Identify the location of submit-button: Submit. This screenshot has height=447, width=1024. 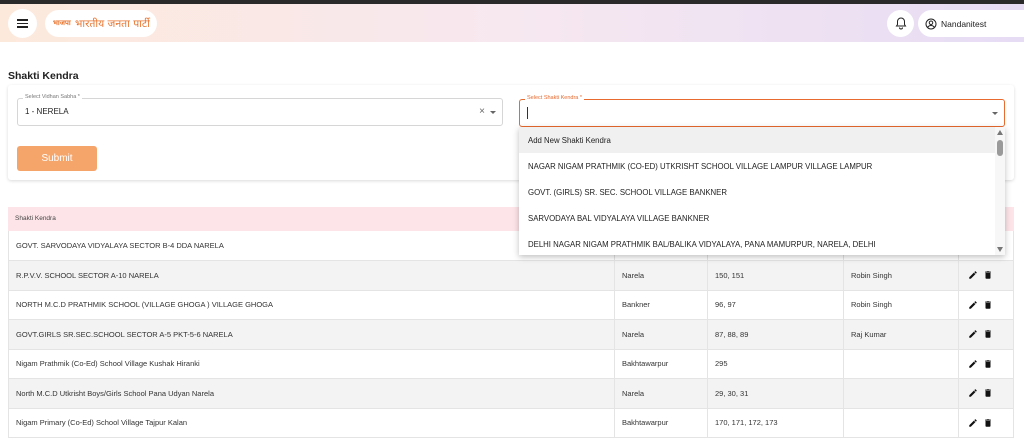
(57, 158).